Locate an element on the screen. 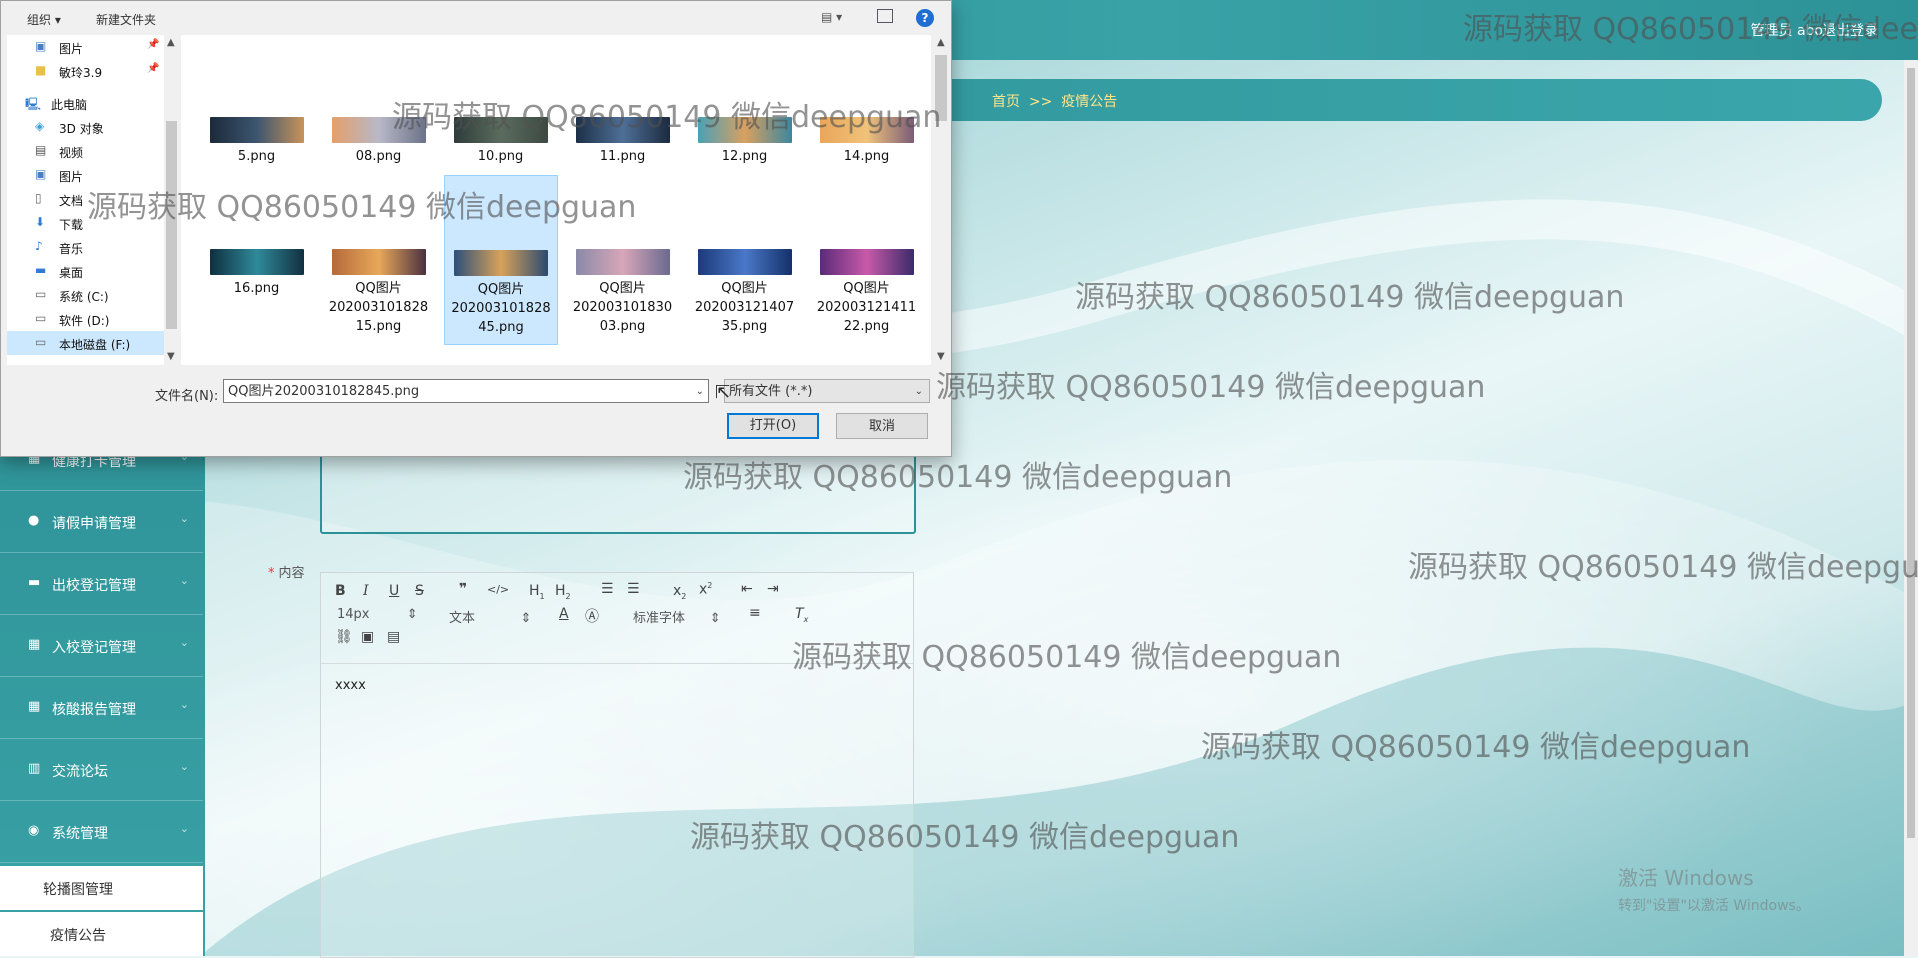  font-color-icon: A is located at coordinates (564, 614).